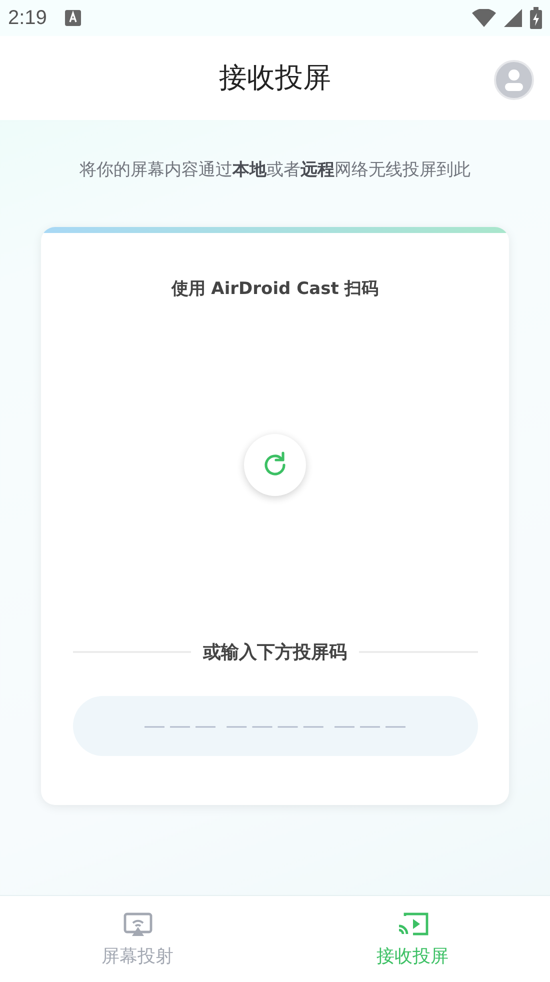  Describe the element at coordinates (275, 289) in the screenshot. I see `card-title: 使用 AirDroid Cast 扫码` at that location.